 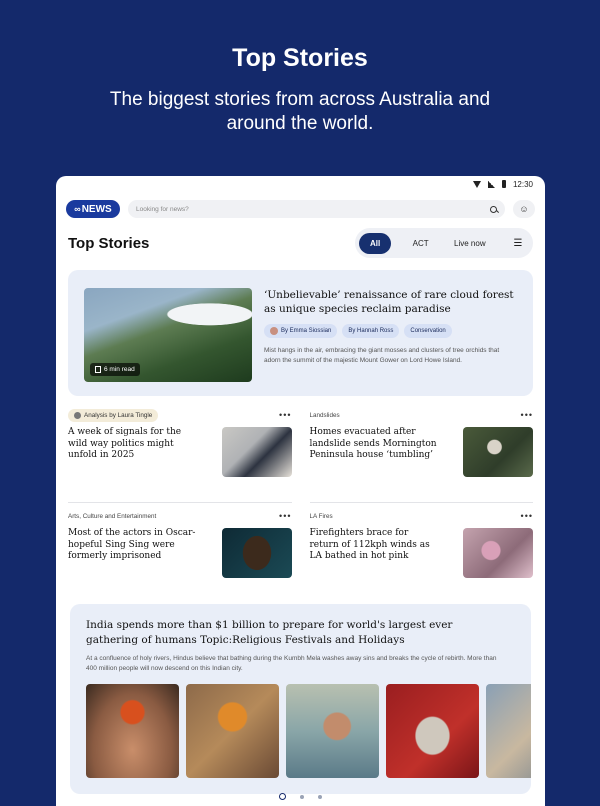 What do you see at coordinates (162, 209) in the screenshot?
I see `search-placeholder: Looking for news?` at bounding box center [162, 209].